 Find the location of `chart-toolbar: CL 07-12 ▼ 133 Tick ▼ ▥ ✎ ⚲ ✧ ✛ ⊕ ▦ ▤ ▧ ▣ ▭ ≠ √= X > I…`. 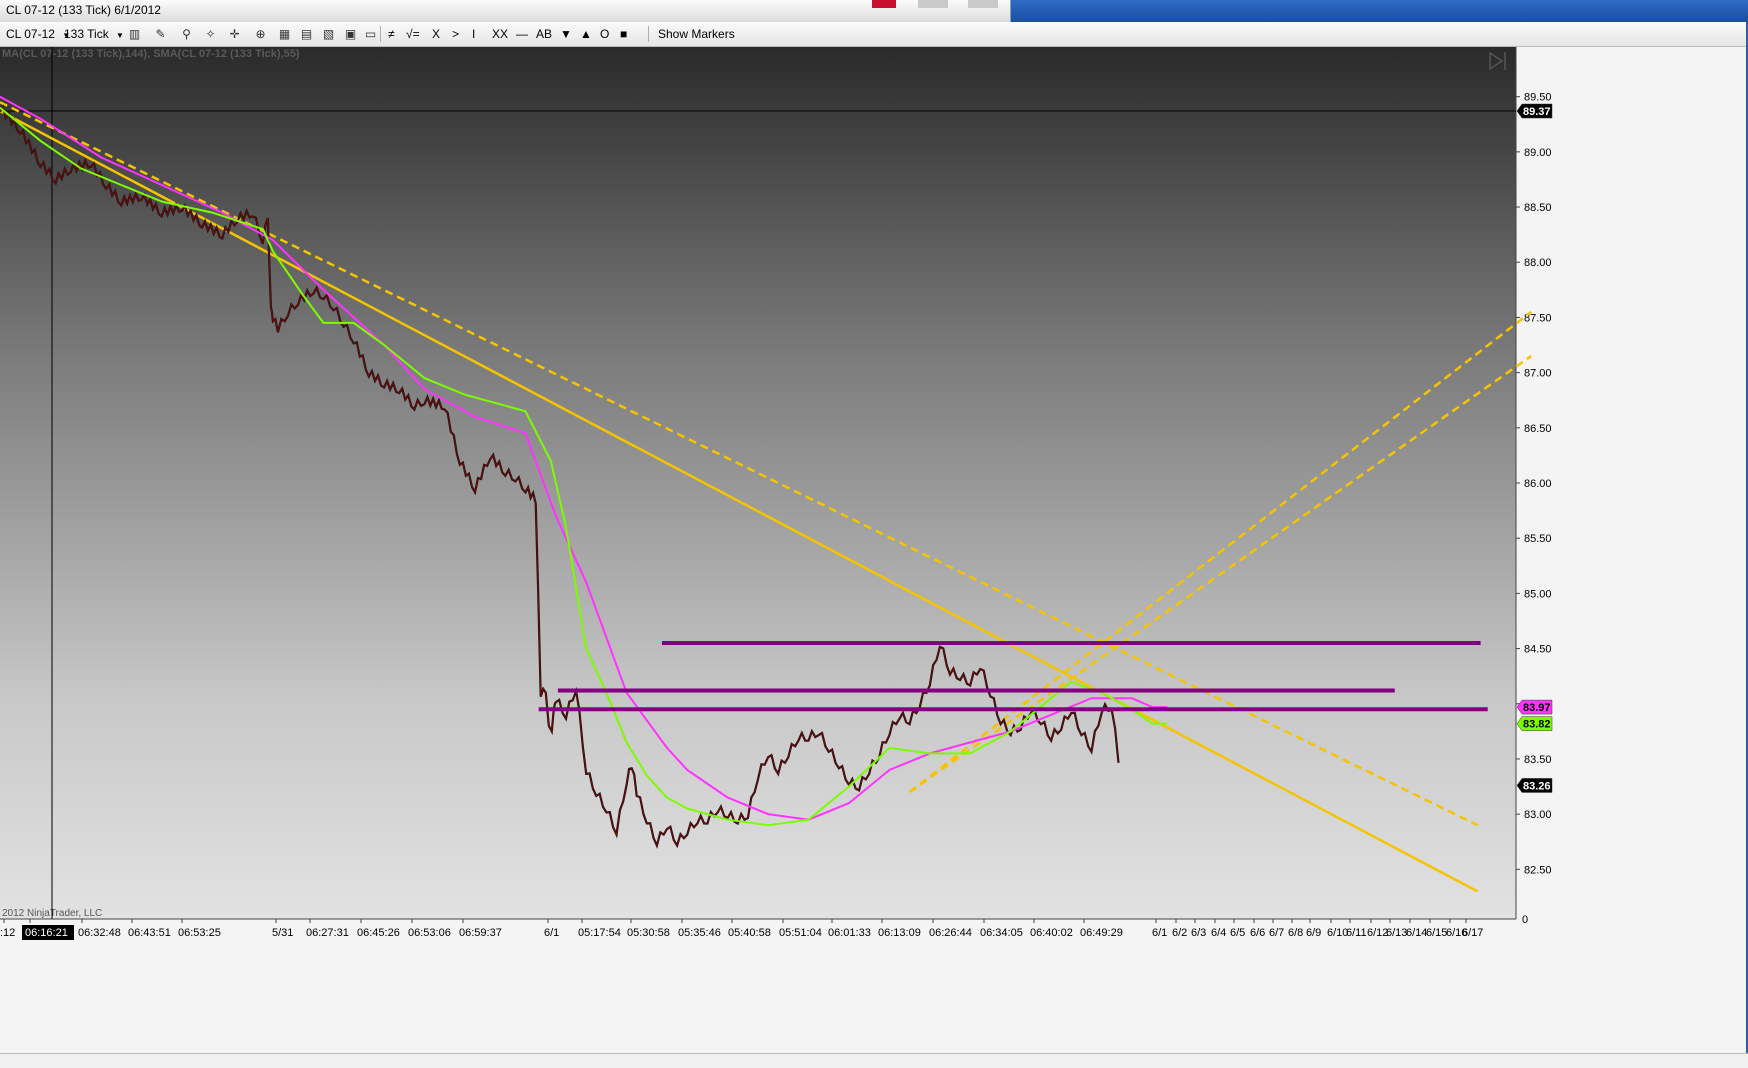

chart-toolbar: CL 07-12 ▼ 133 Tick ▼ ▥ ✎ ⚲ ✧ ✛ ⊕ ▦ ▤ ▧ ▣ ▭ ≠ √= X > I… is located at coordinates (874, 34).